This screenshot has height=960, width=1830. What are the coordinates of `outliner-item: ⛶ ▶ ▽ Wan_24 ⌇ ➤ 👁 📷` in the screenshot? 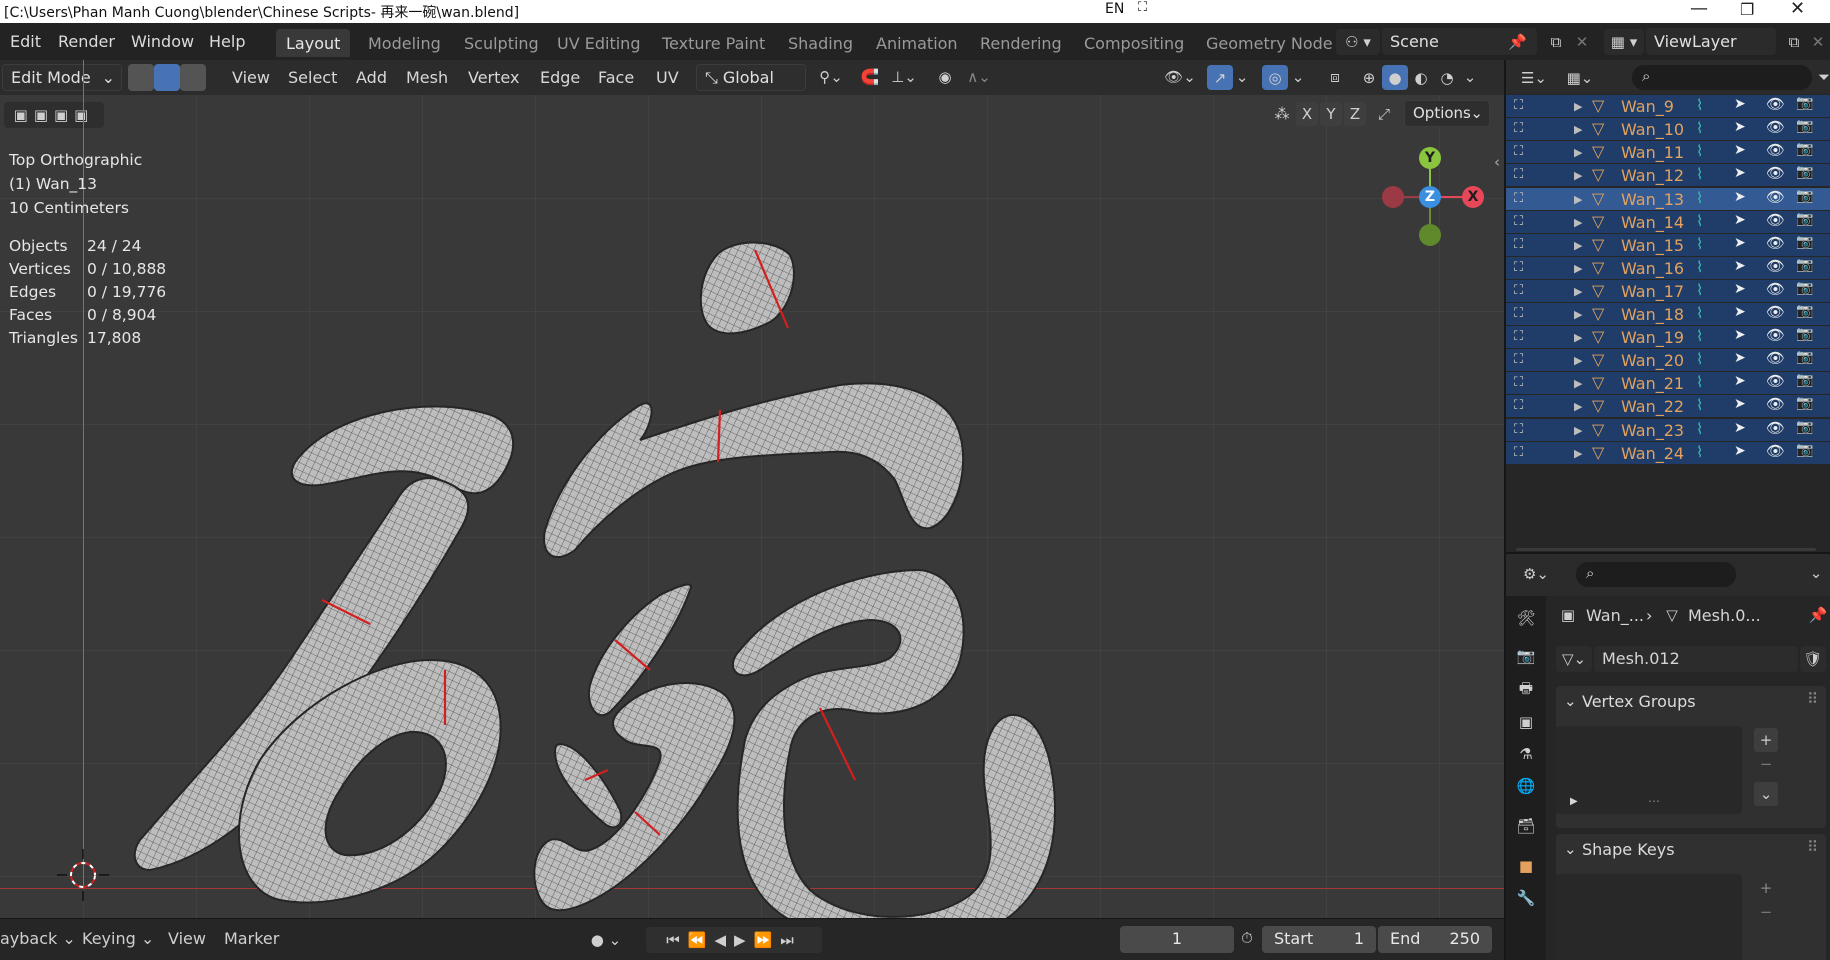 It's located at (1668, 452).